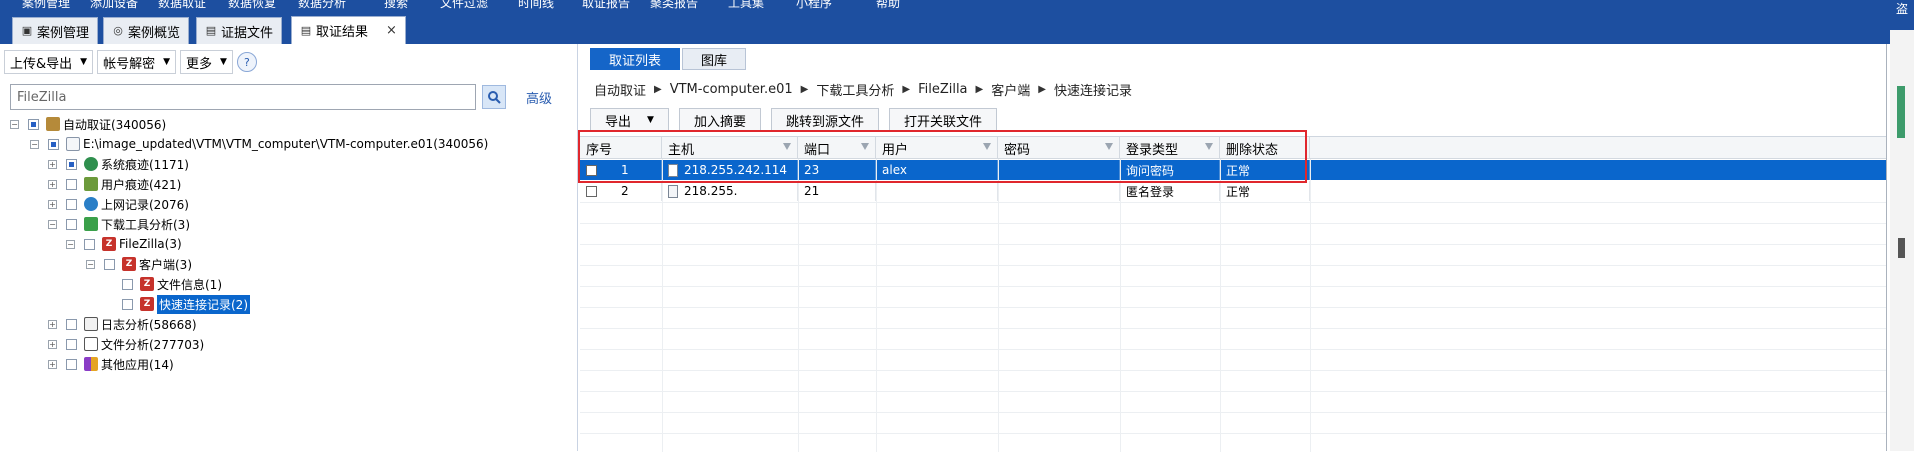  What do you see at coordinates (396, 5) in the screenshot?
I see `menu-item-search: 搜索` at bounding box center [396, 5].